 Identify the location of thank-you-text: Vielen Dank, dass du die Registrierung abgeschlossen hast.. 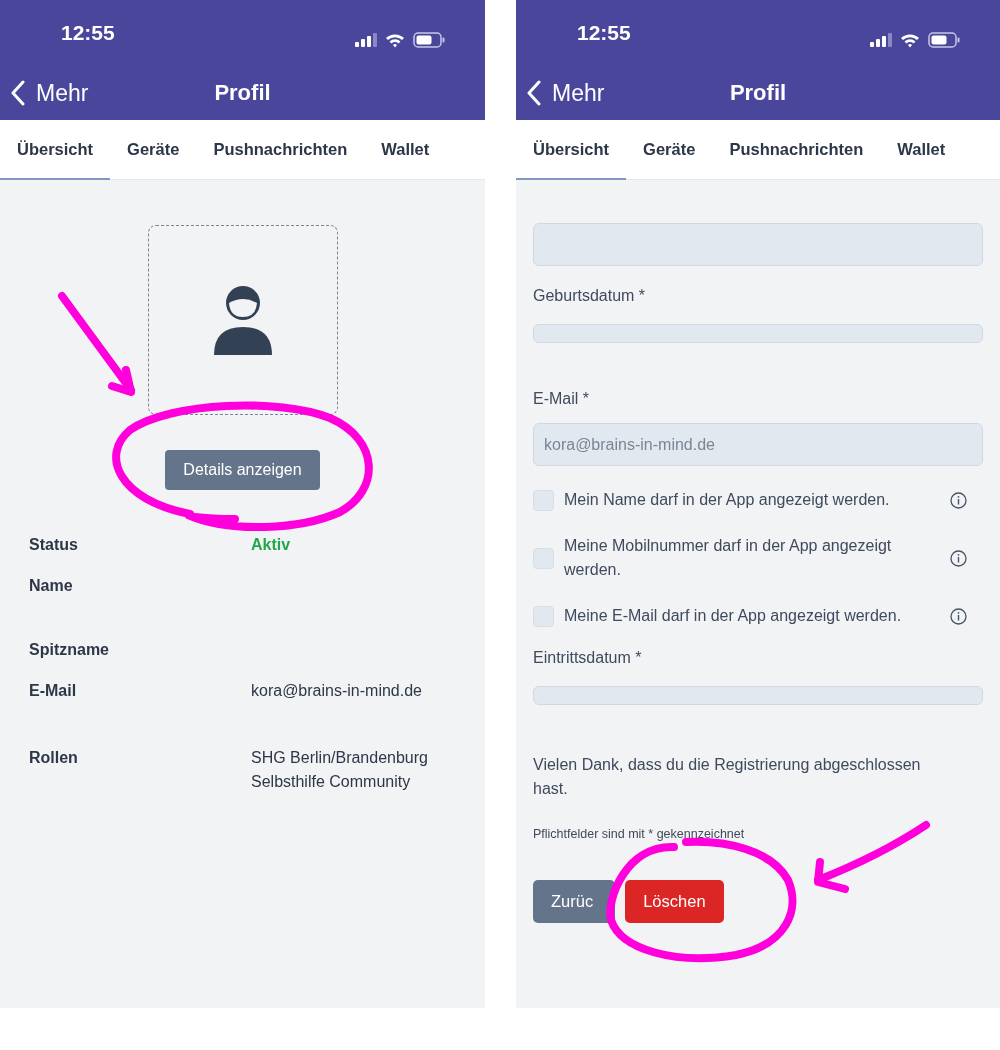
(727, 777).